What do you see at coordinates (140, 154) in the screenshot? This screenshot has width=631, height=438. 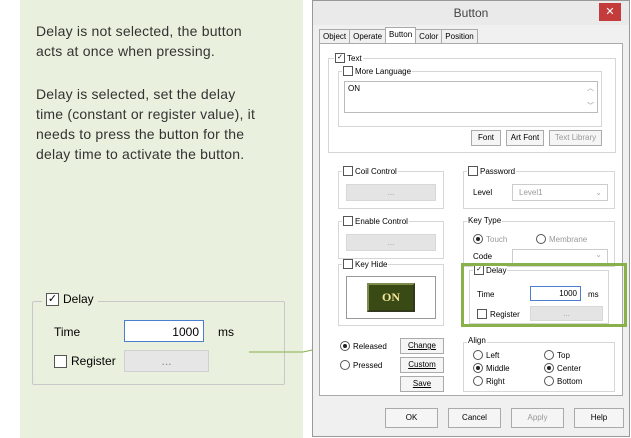 I see `note-line: delay time to activate the button.` at bounding box center [140, 154].